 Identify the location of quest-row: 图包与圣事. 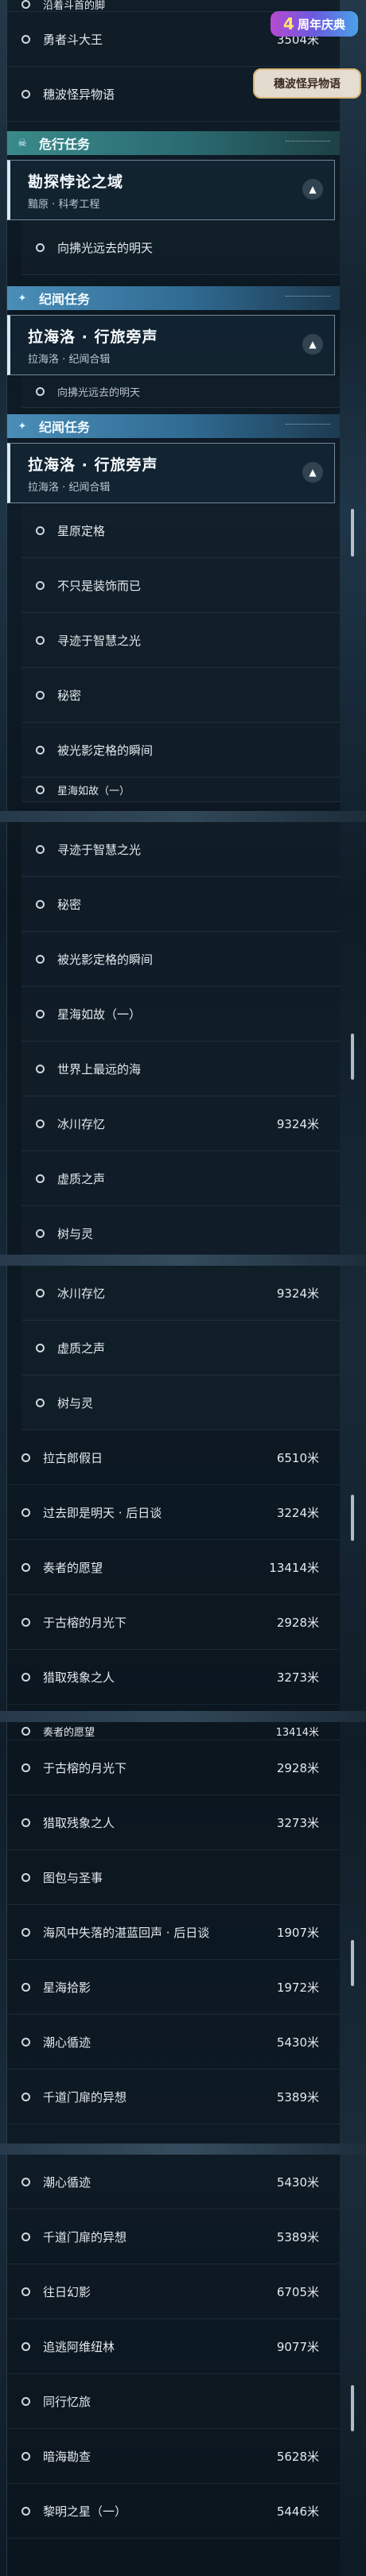
(173, 1878).